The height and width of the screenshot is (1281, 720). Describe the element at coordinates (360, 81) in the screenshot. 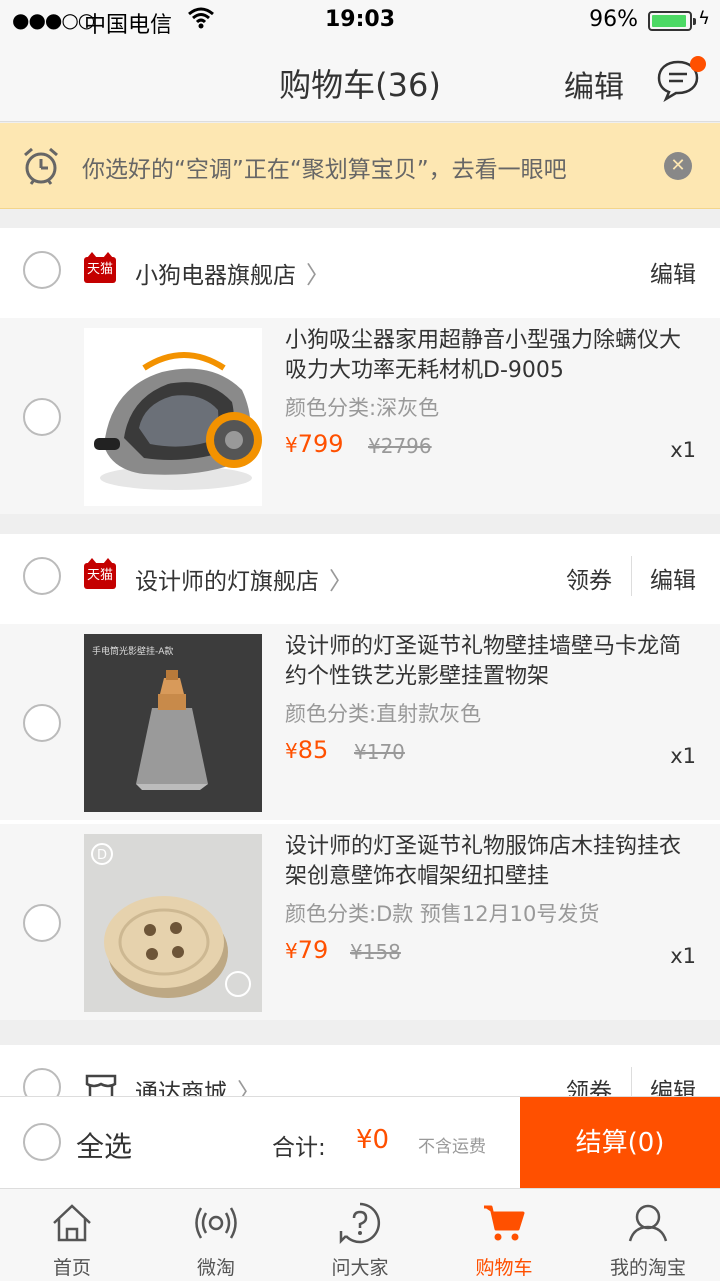

I see `navigation-bar: 购物车(36) 编辑` at that location.